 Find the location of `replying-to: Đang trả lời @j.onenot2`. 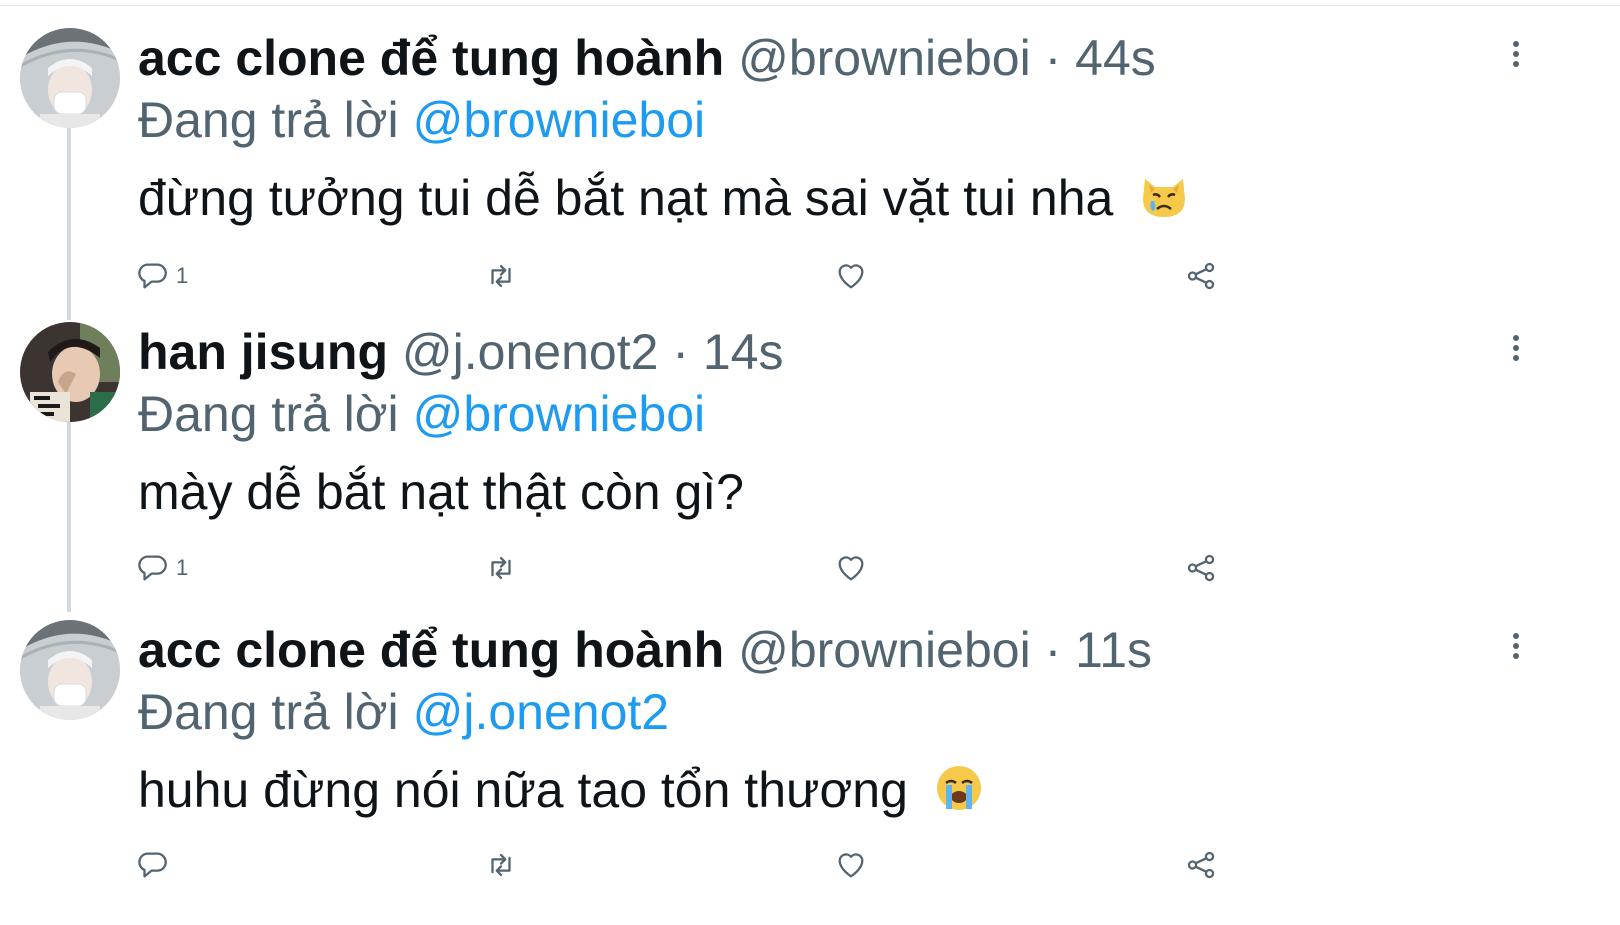

replying-to: Đang trả lời @j.onenot2 is located at coordinates (403, 712).